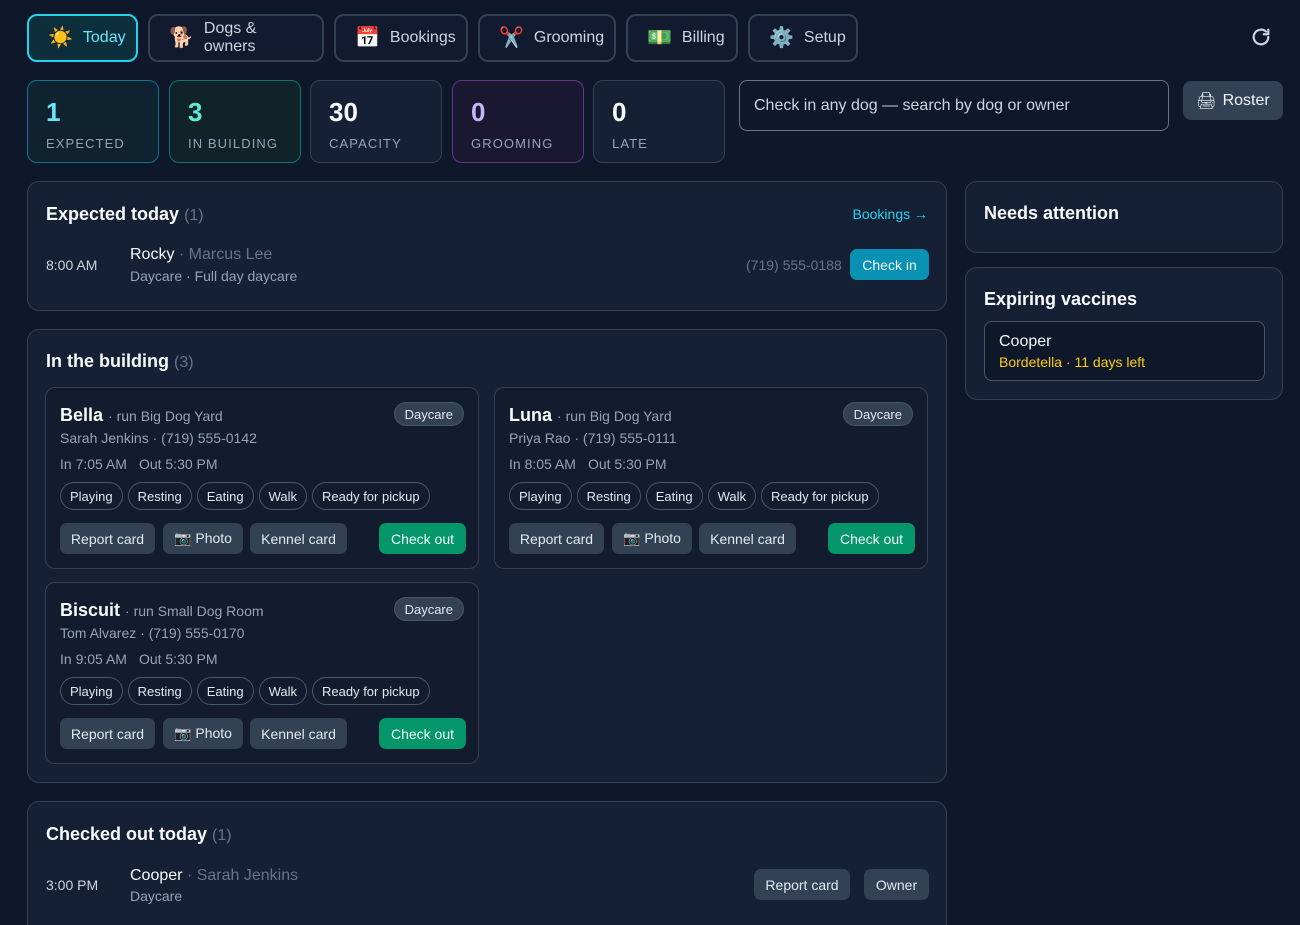 This screenshot has height=925, width=1300. What do you see at coordinates (1124, 351) in the screenshot?
I see `vaccine-item: Cooper Bordetella · 11 days left` at bounding box center [1124, 351].